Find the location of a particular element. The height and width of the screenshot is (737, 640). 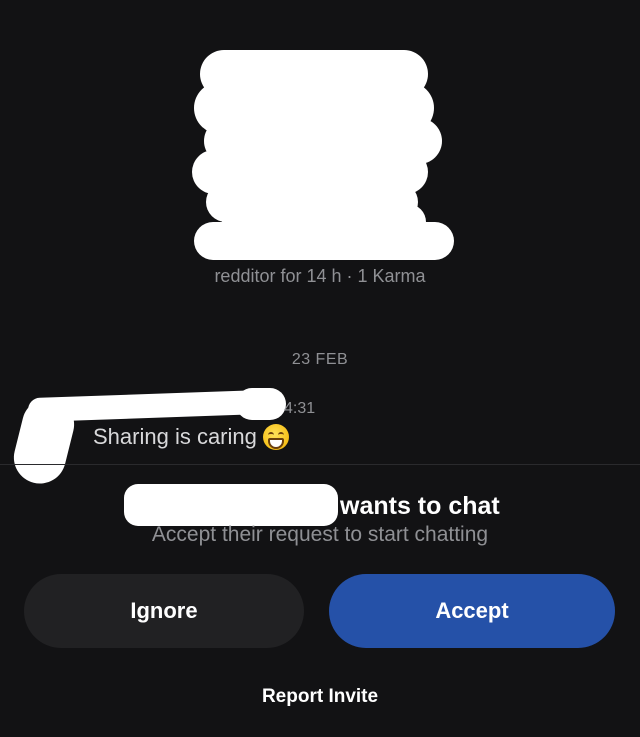

profile-meta: redditor for 14 h · 1 Karma is located at coordinates (320, 276).